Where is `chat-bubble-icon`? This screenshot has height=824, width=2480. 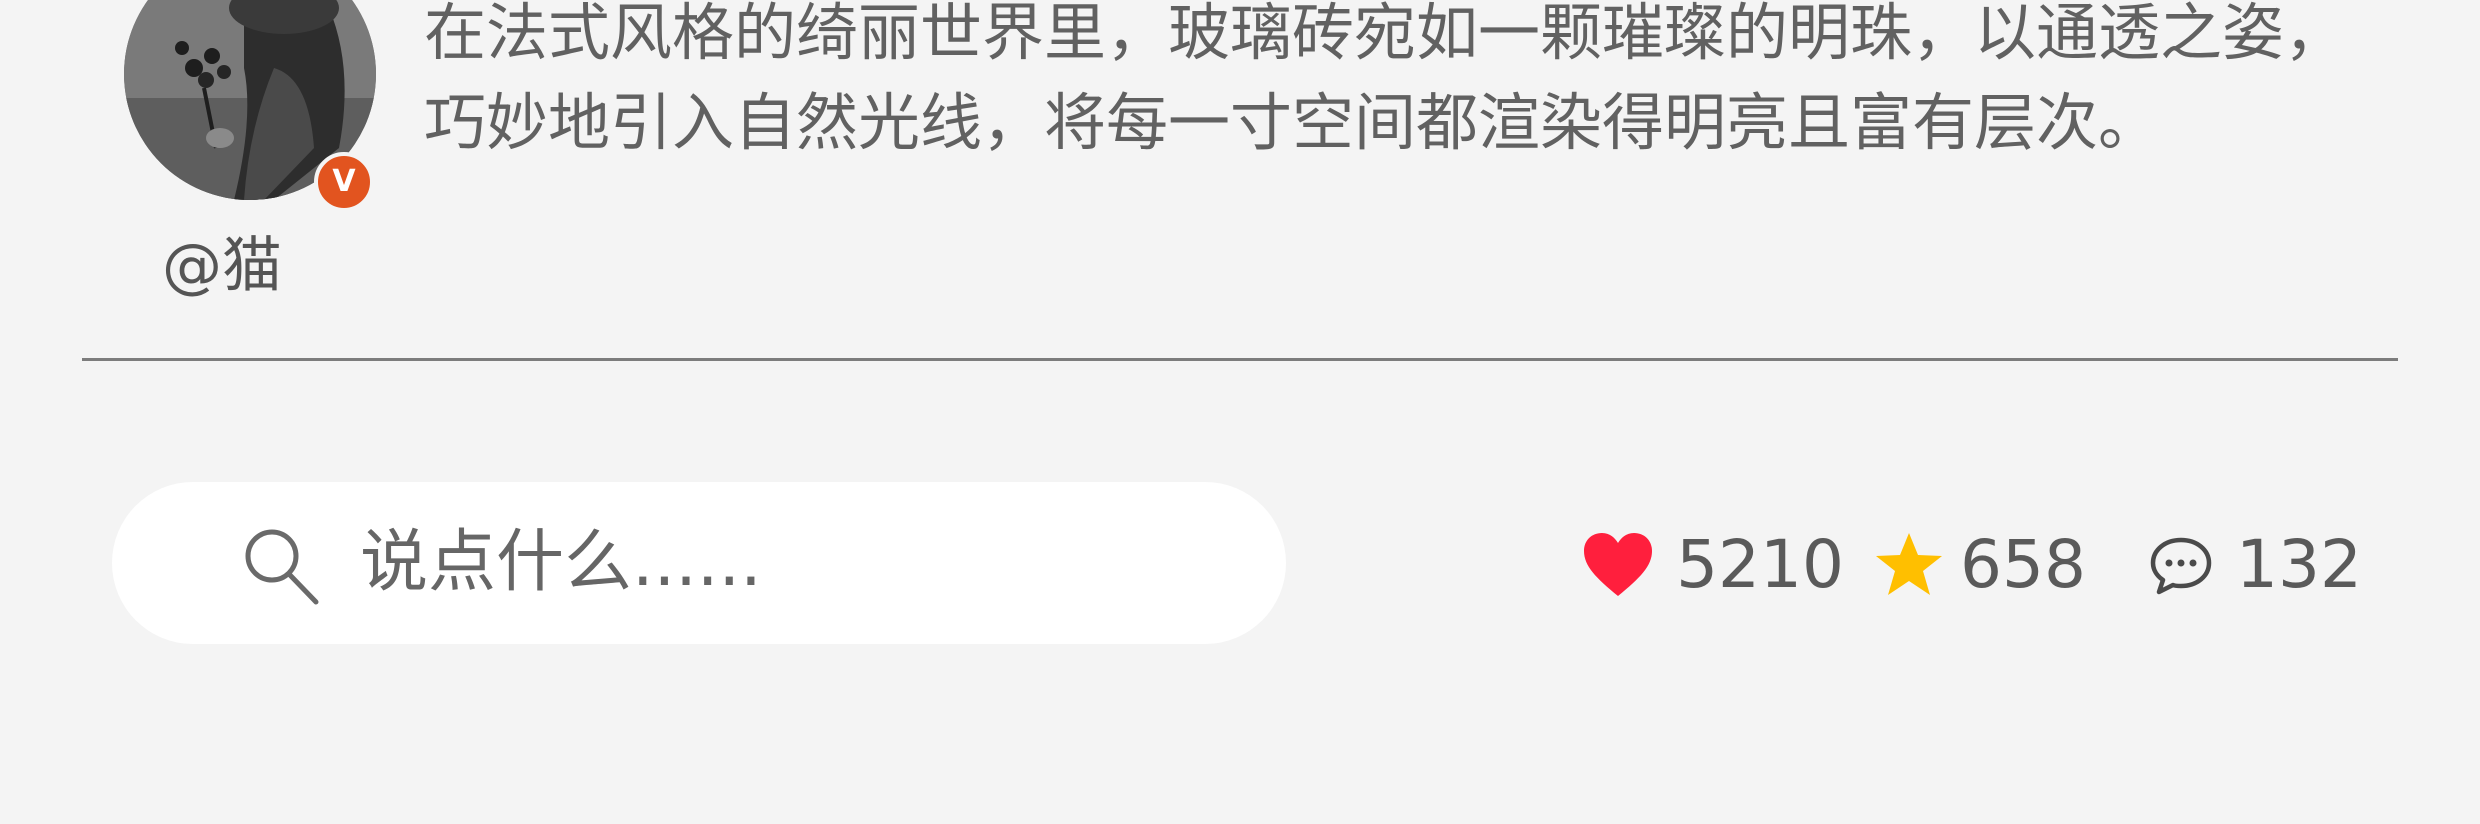 chat-bubble-icon is located at coordinates (2181, 565).